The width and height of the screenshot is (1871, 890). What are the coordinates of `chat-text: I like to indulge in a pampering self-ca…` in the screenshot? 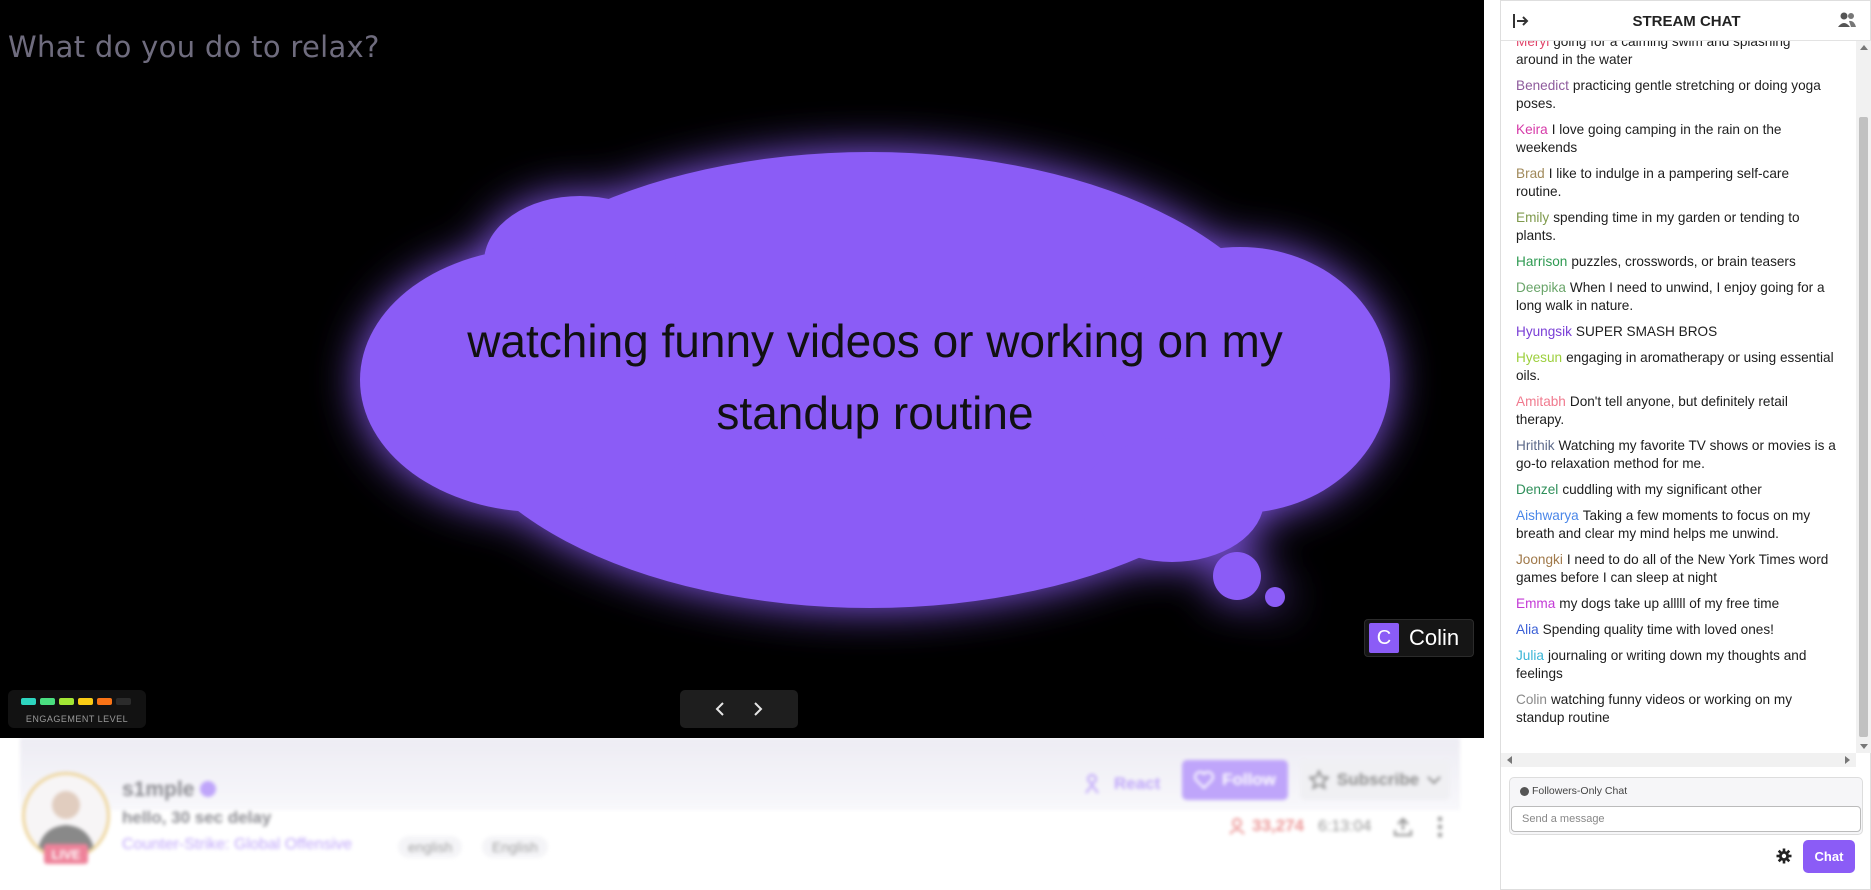 It's located at (1653, 182).